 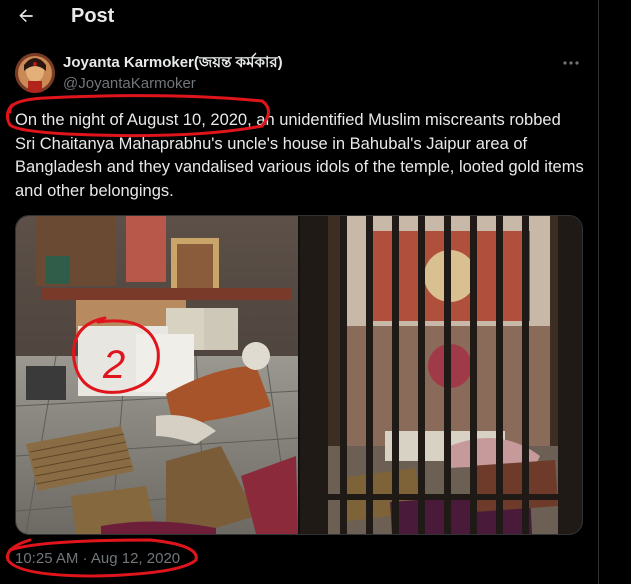 I want to click on more-options-button, so click(x=571, y=63).